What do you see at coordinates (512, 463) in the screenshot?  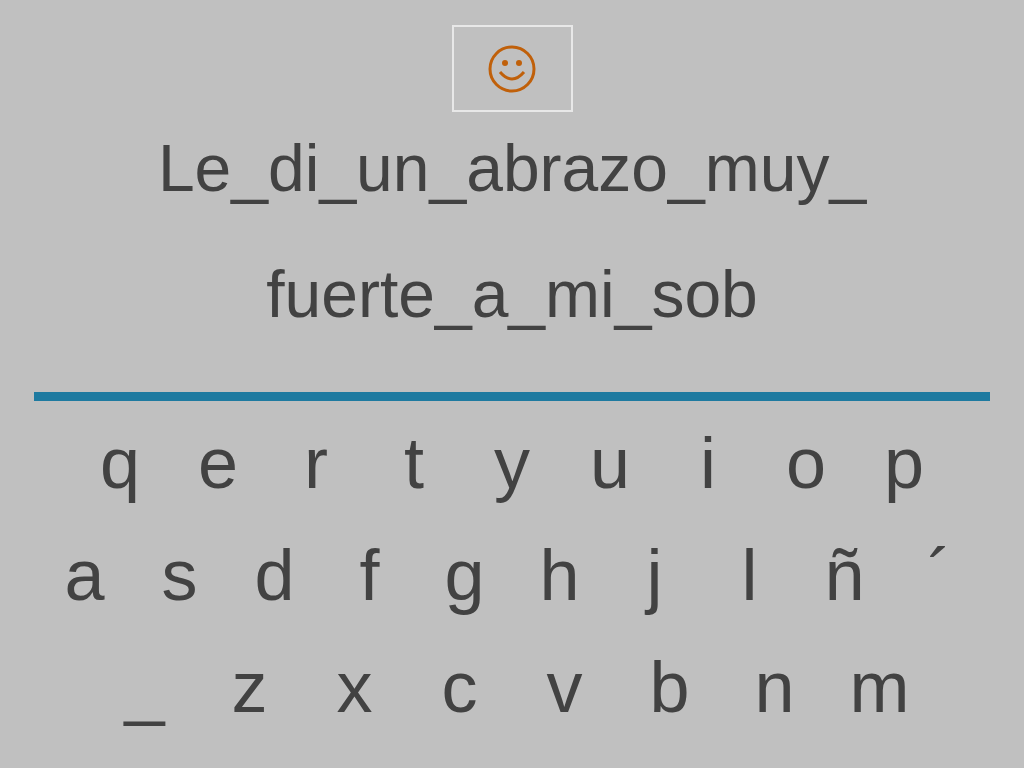 I see `letter-key: y` at bounding box center [512, 463].